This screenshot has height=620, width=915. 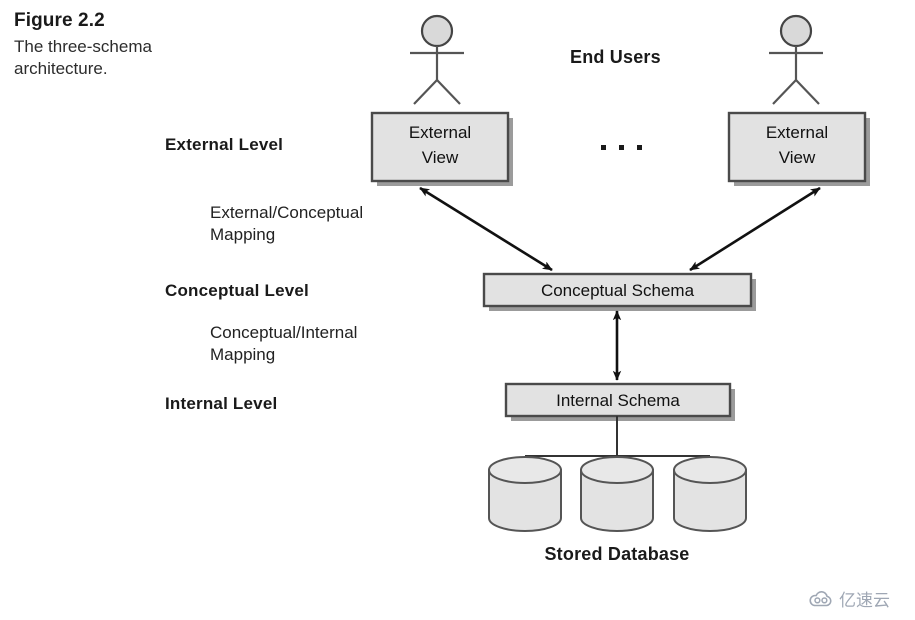 What do you see at coordinates (237, 290) in the screenshot?
I see `label-conceptual-level: Conceptual Level` at bounding box center [237, 290].